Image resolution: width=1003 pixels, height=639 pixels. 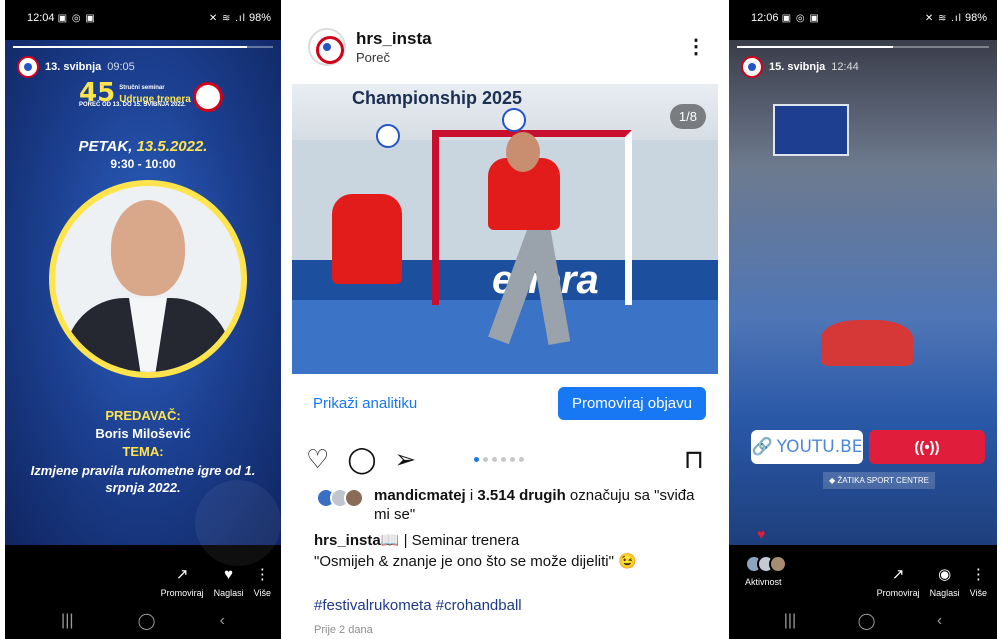 I want to click on live-sticker: ((•)), so click(x=927, y=447).